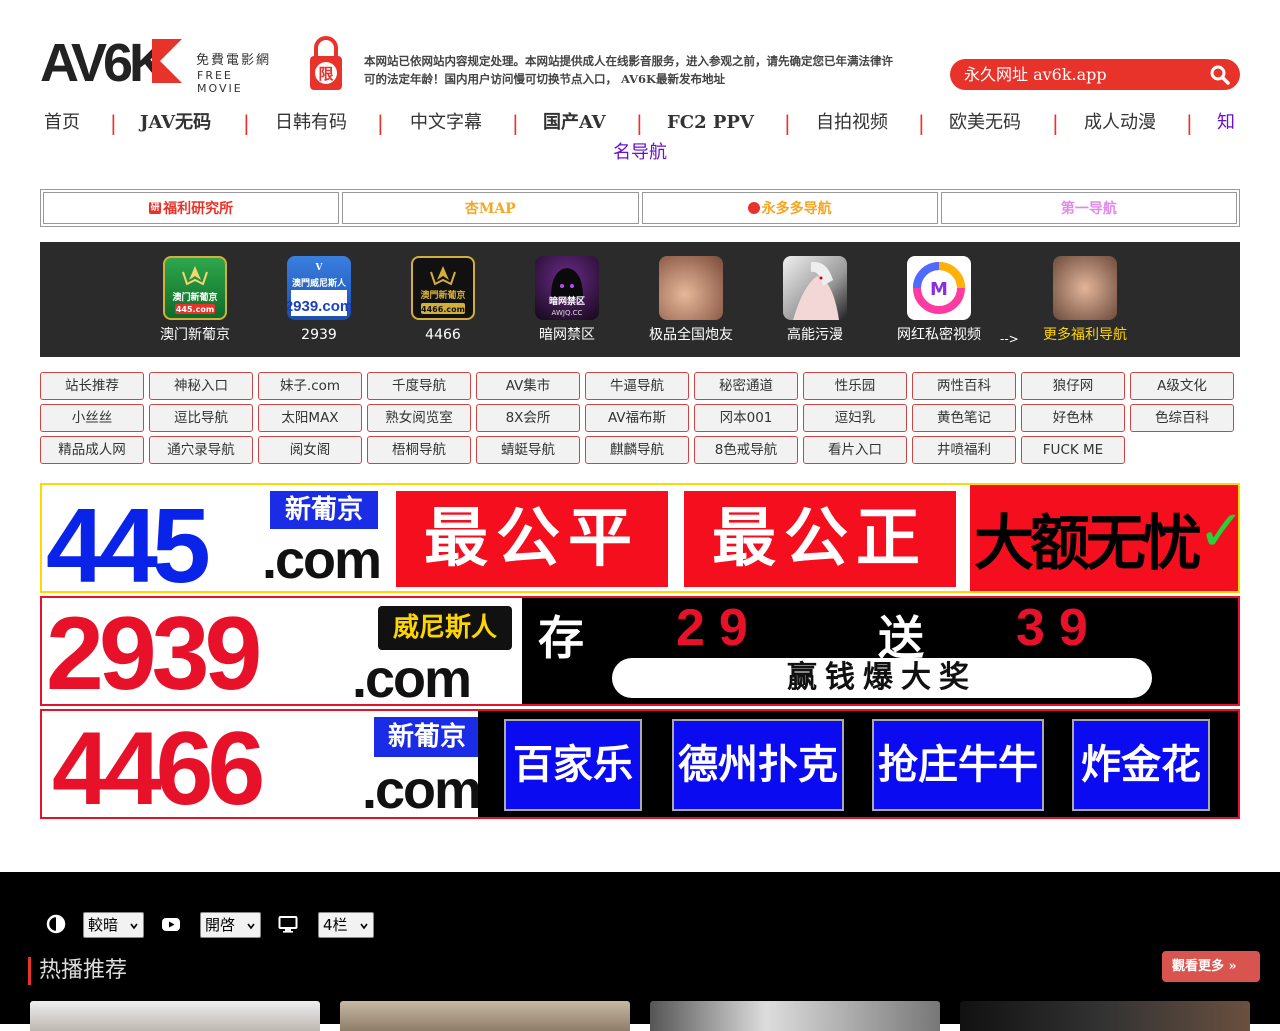  What do you see at coordinates (195, 301) in the screenshot?
I see `app-macau-lisboa: 澳门新葡京 445.com 澳门新葡京` at bounding box center [195, 301].